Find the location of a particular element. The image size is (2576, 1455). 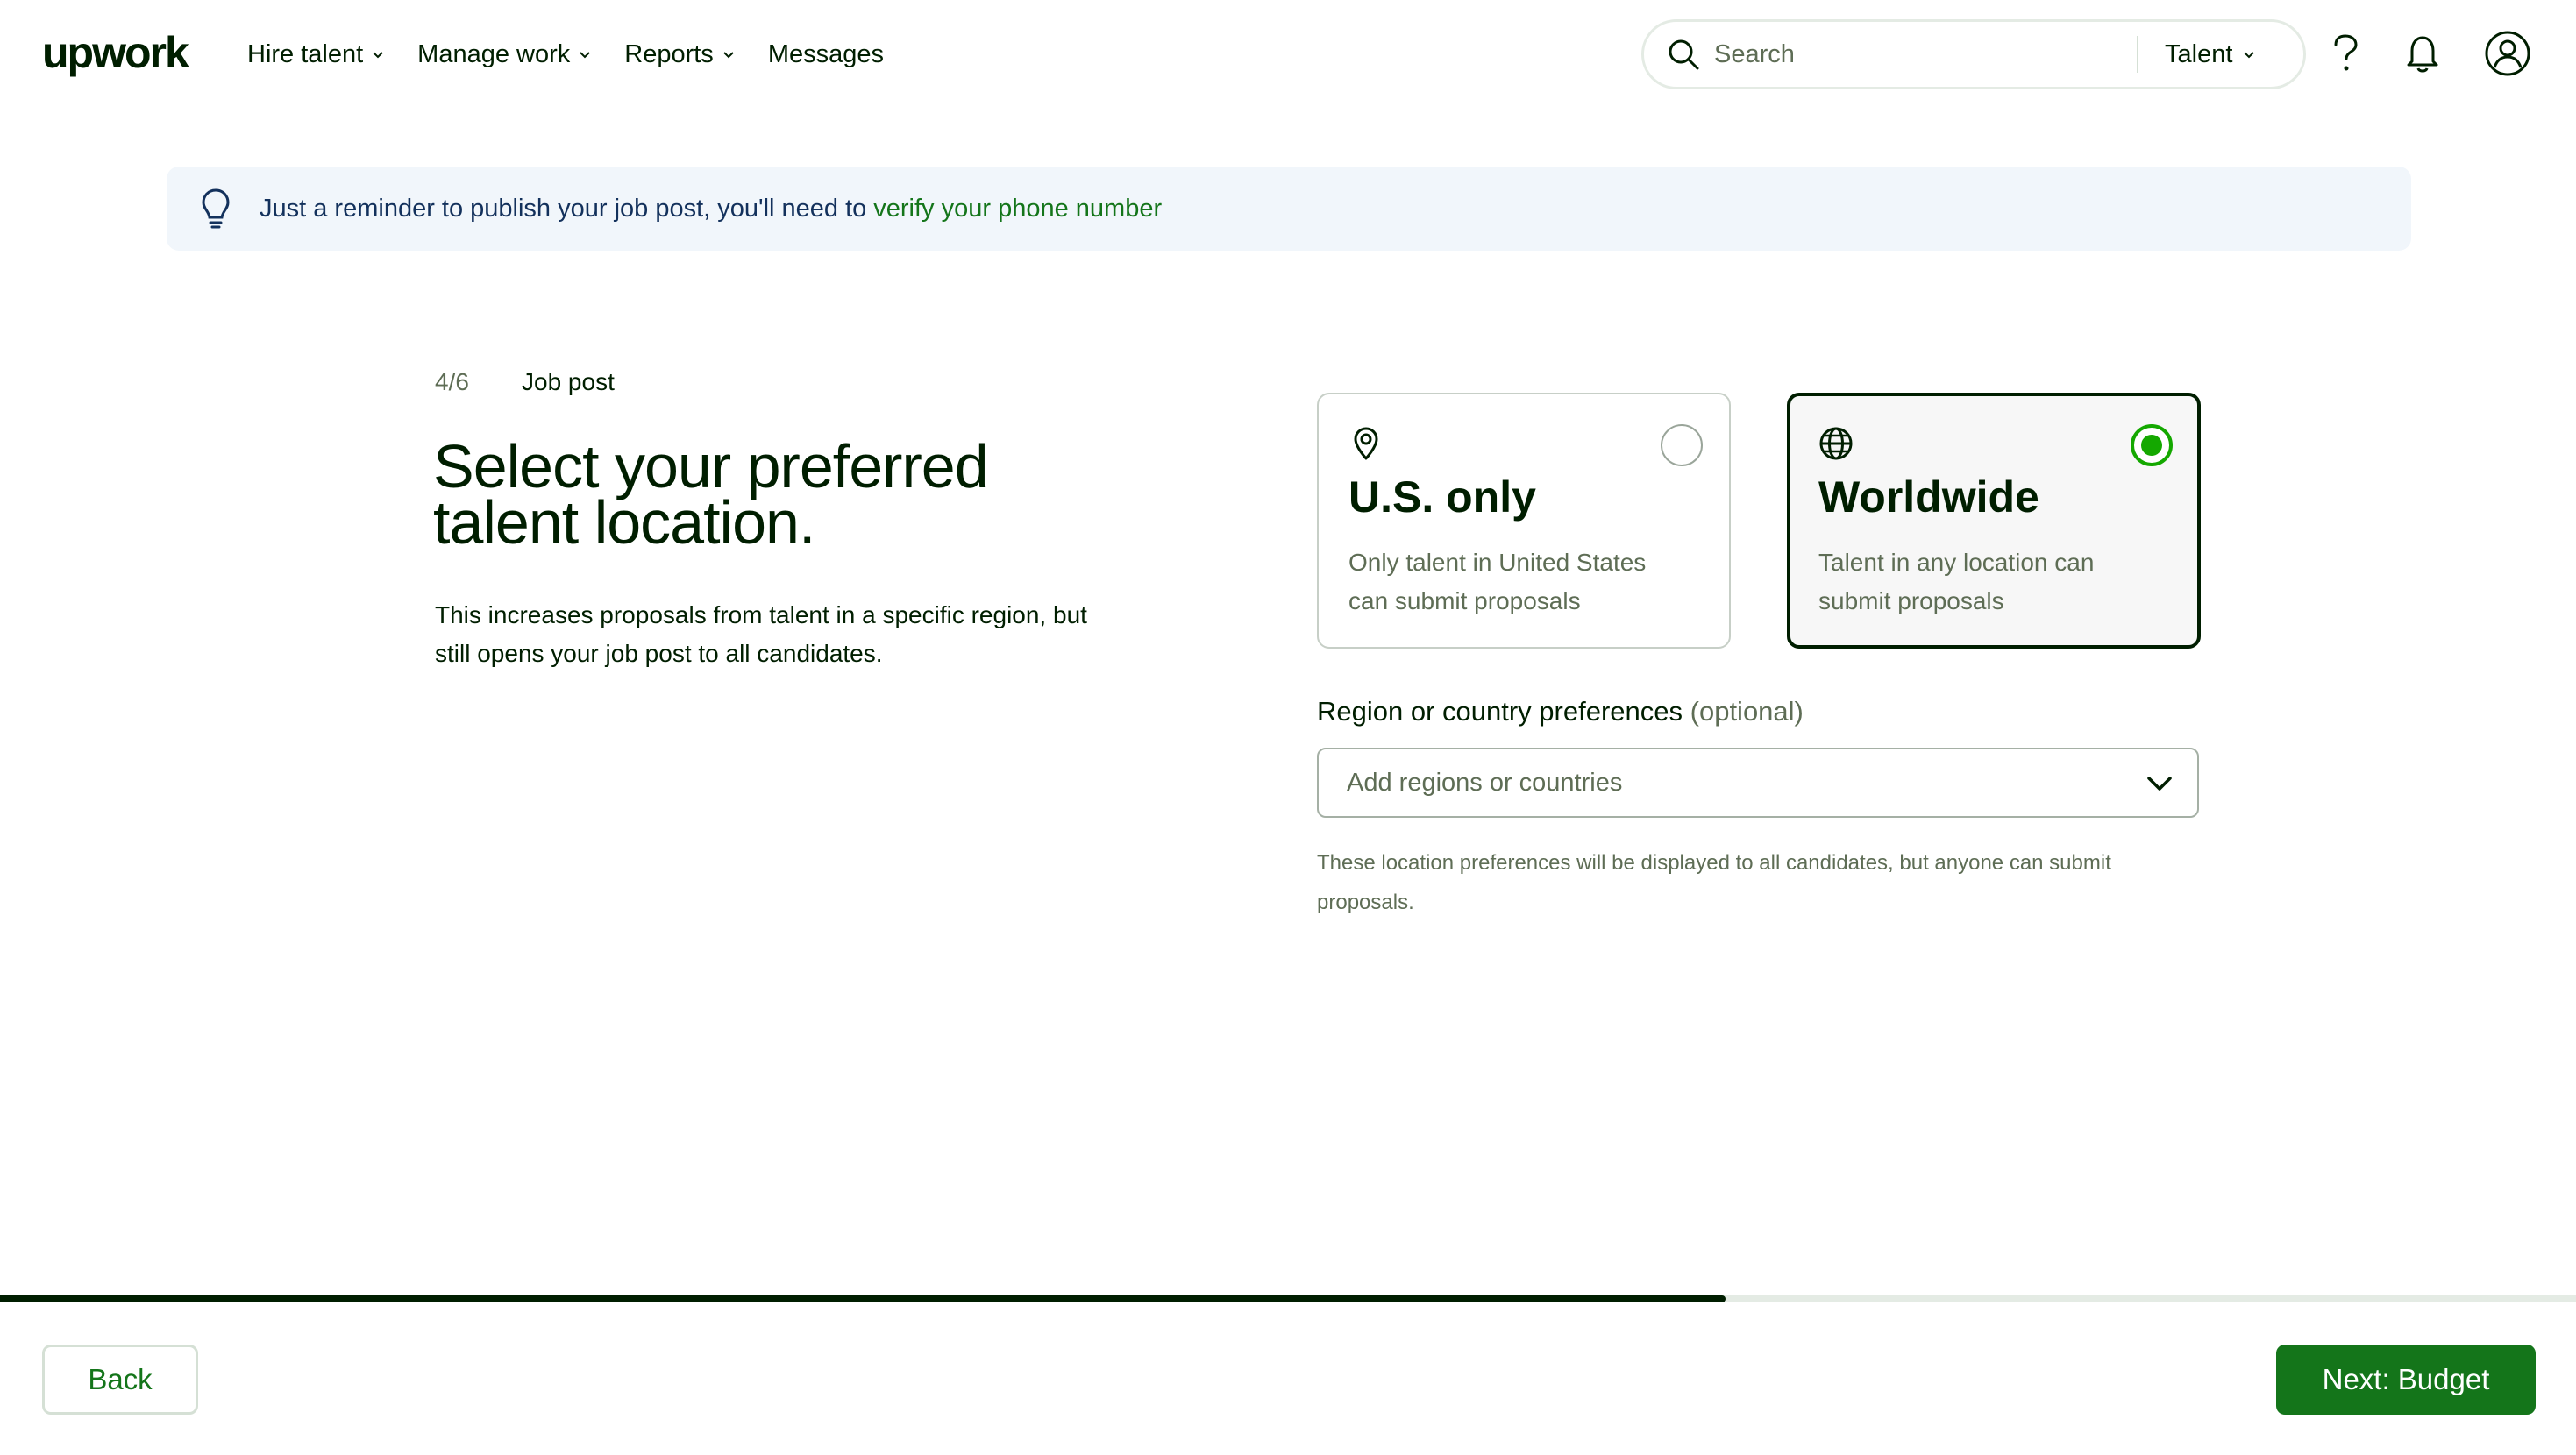

option-title: Worldwide is located at coordinates (1928, 497).